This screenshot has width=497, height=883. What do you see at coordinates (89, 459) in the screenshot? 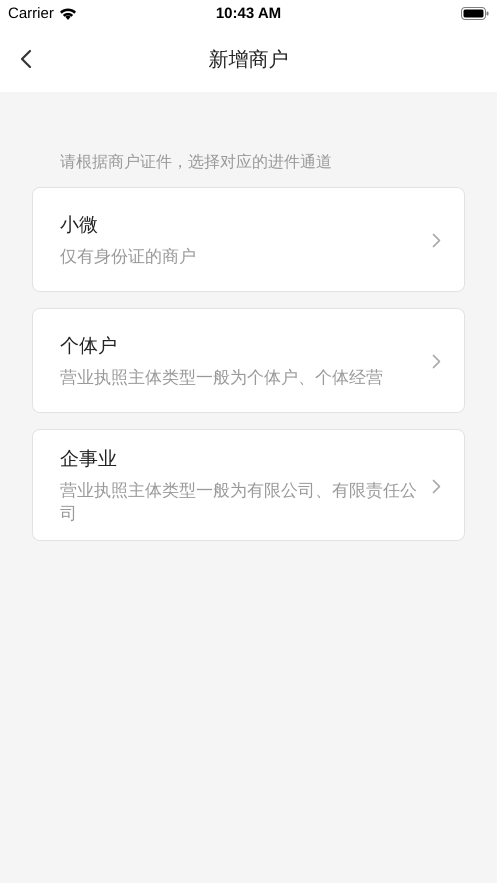
I see `option-title: 企事业` at bounding box center [89, 459].